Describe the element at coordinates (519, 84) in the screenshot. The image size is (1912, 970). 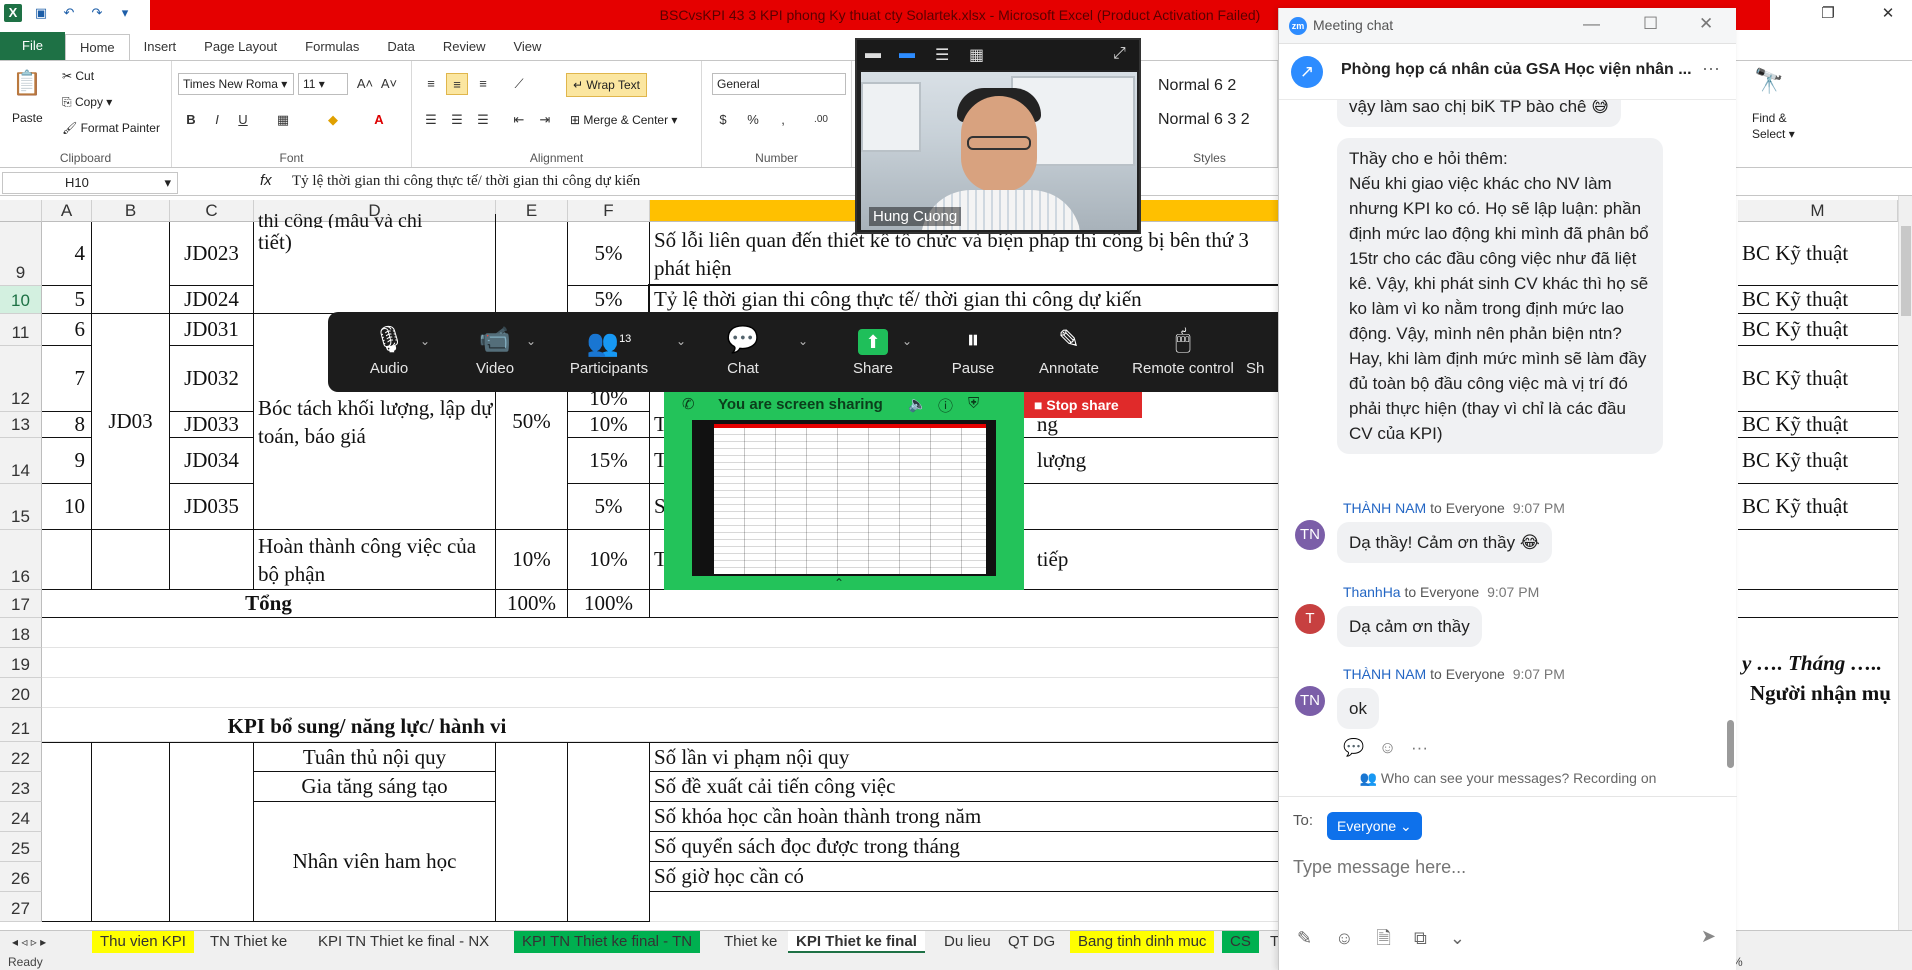
I see `orientation-icon: ⟋` at that location.